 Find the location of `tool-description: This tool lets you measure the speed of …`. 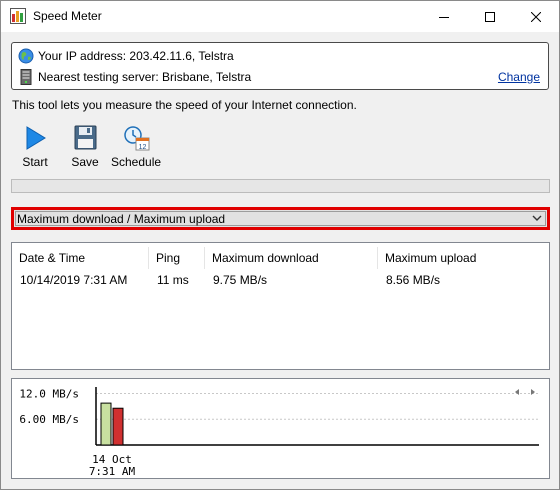

tool-description: This tool lets you measure the speed of … is located at coordinates (184, 105).